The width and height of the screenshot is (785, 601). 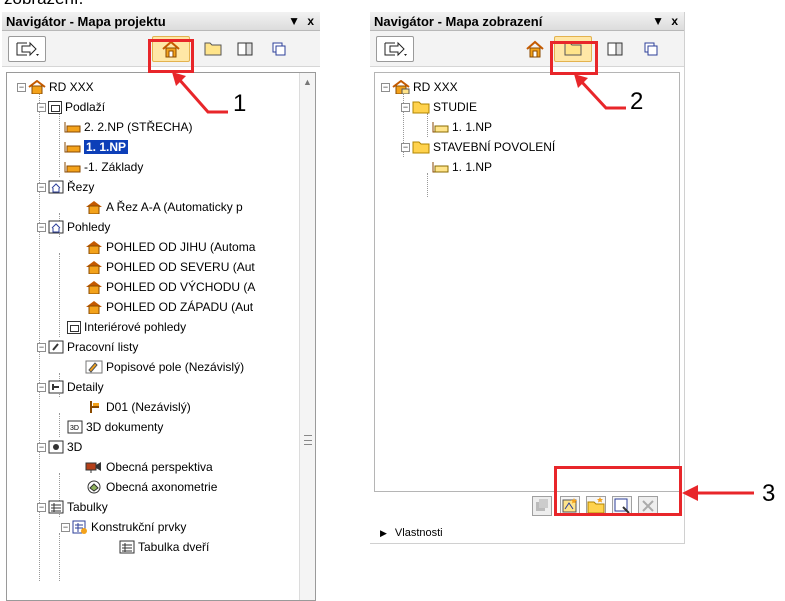 What do you see at coordinates (455, 107) in the screenshot?
I see `tree-item-label: STUDIE` at bounding box center [455, 107].